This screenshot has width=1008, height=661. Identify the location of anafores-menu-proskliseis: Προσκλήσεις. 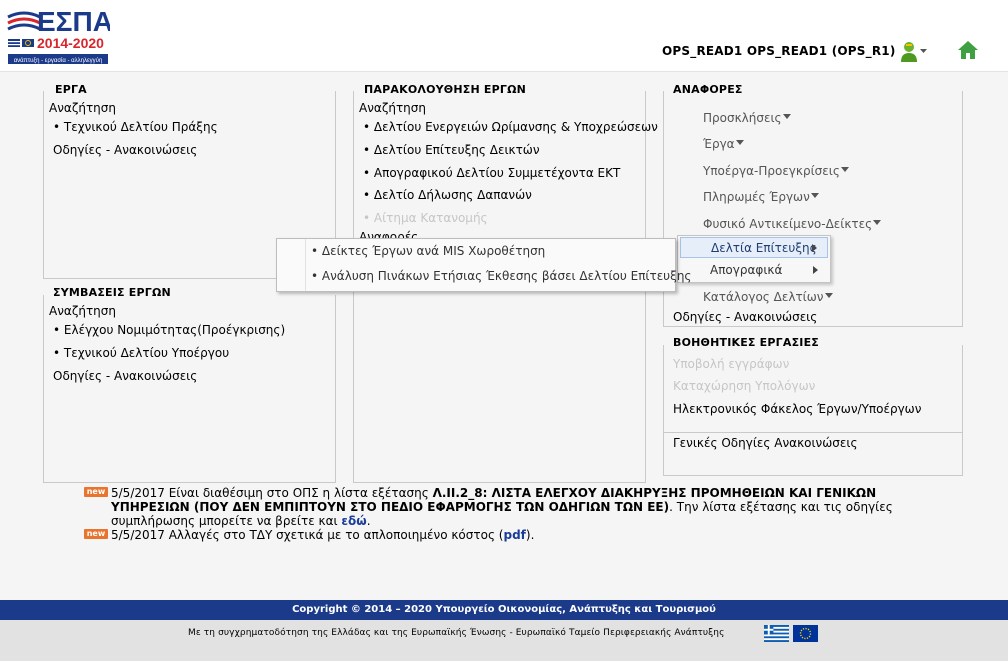
(747, 118).